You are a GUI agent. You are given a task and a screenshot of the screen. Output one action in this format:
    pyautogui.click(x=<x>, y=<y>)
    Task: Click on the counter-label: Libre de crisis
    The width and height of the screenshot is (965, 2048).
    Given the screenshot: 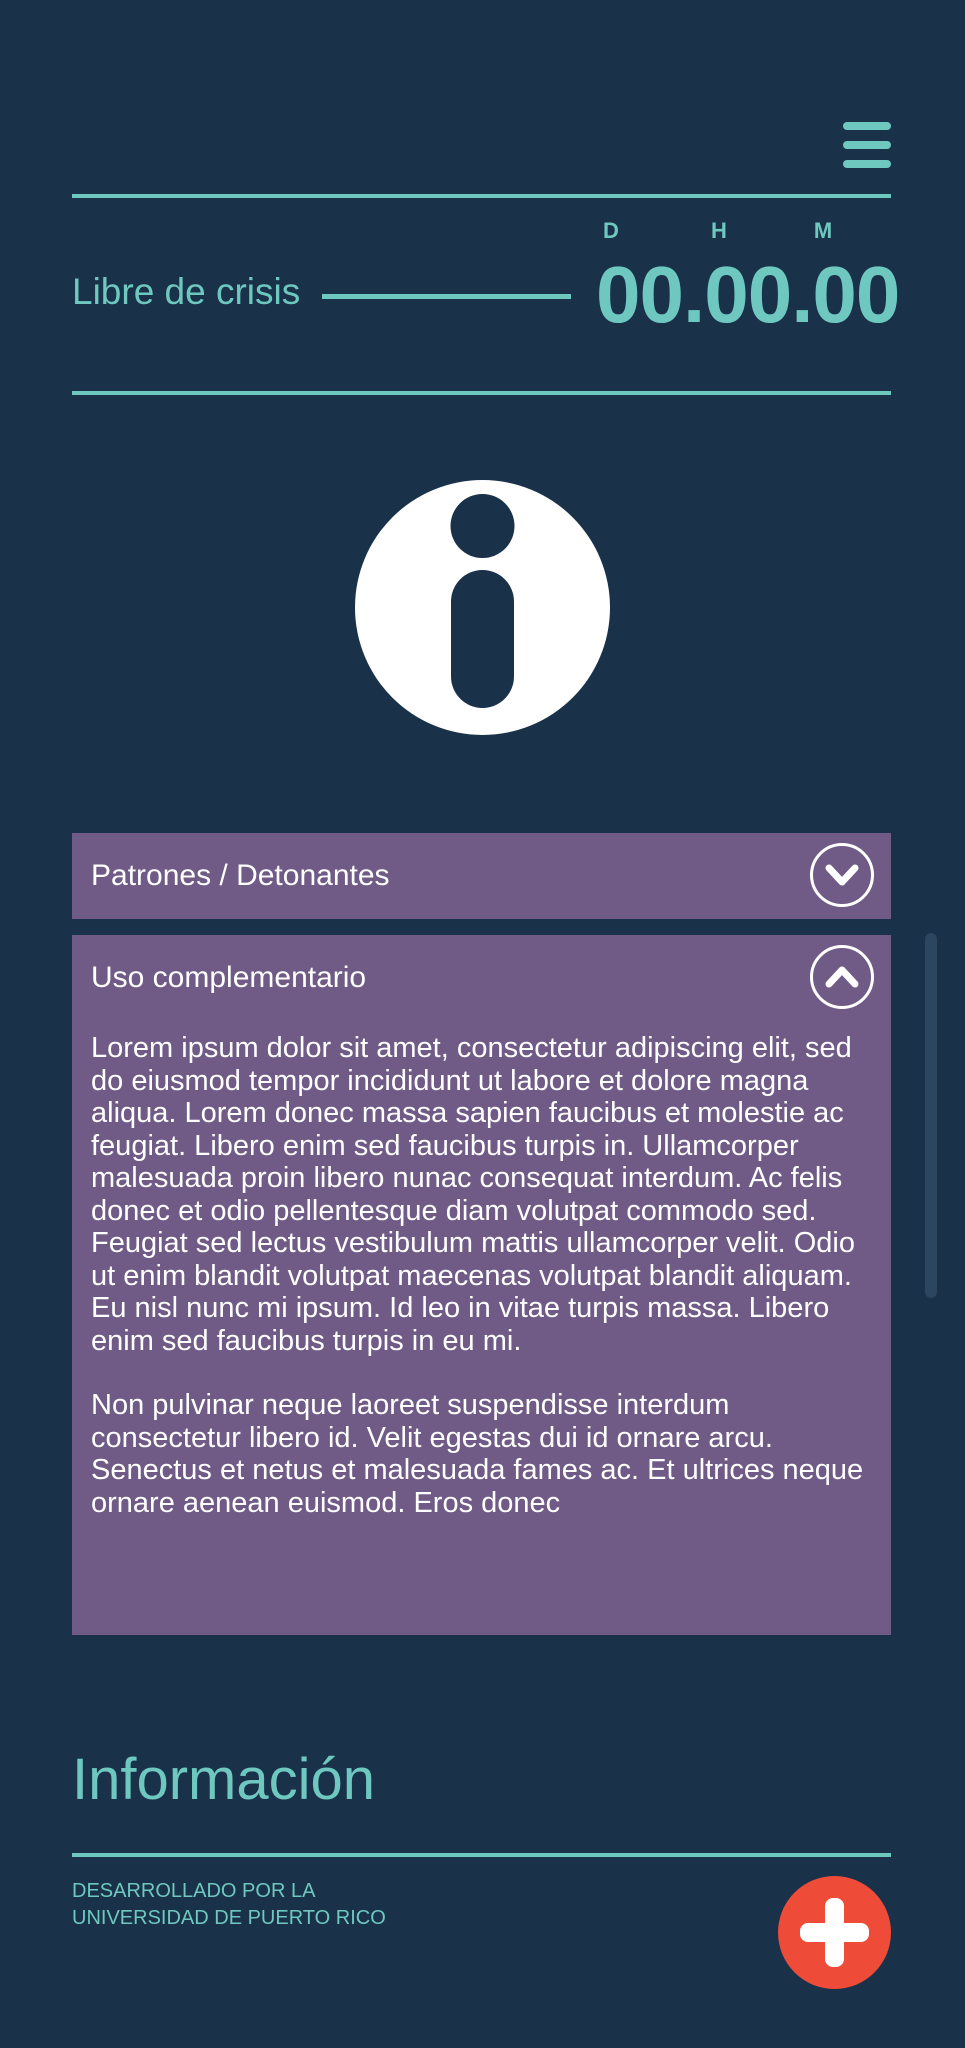 What is the action you would take?
    pyautogui.click(x=186, y=291)
    